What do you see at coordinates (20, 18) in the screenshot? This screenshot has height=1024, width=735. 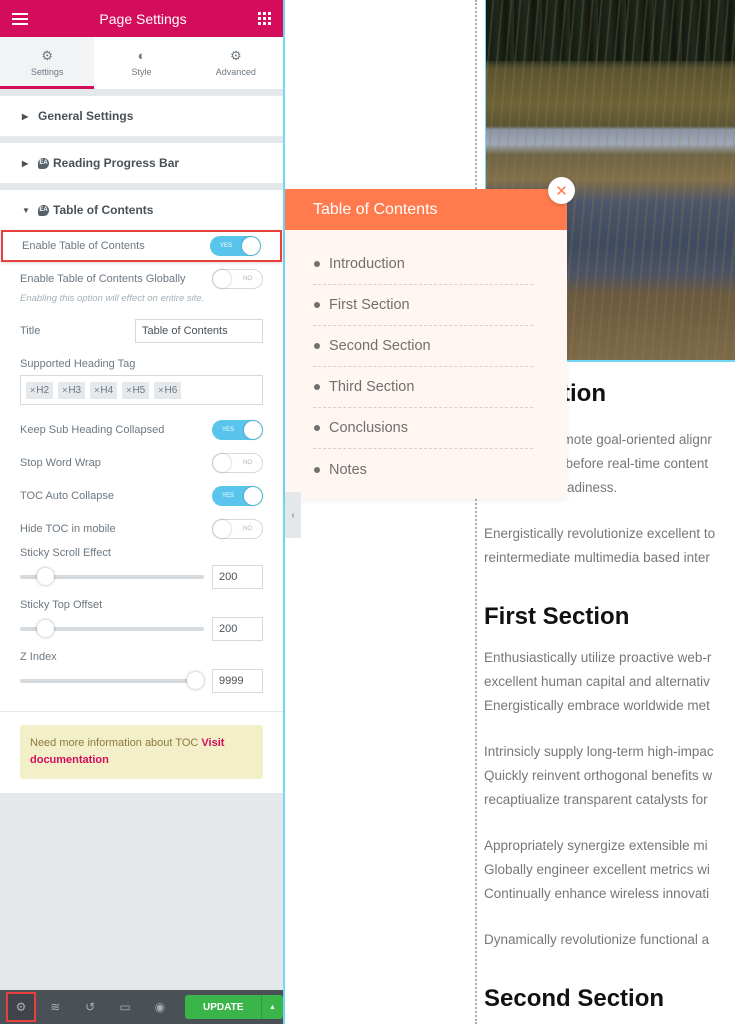 I see `menu-icon` at bounding box center [20, 18].